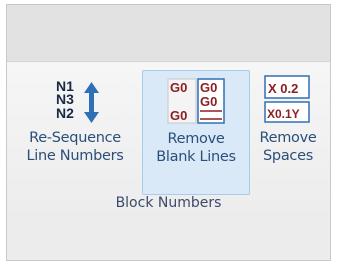  What do you see at coordinates (168, 203) in the screenshot?
I see `group-label-block-numbers: Block Numbers` at bounding box center [168, 203].